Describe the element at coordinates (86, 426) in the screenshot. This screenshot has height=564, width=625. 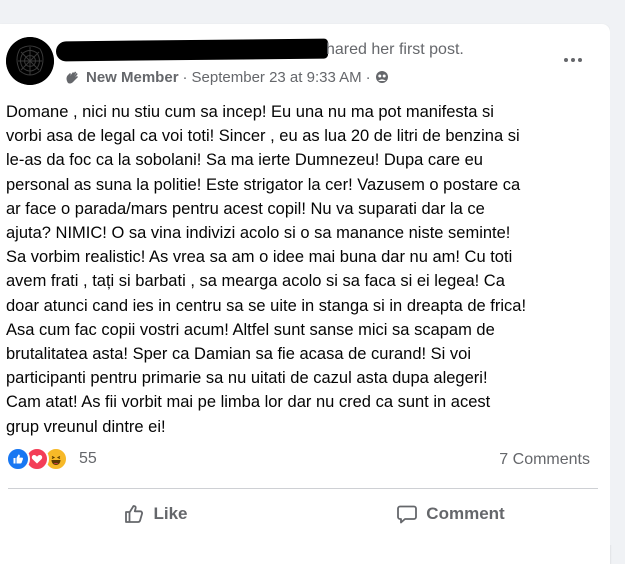
I see `post-body-line: grup vreunul dintre ei!` at that location.